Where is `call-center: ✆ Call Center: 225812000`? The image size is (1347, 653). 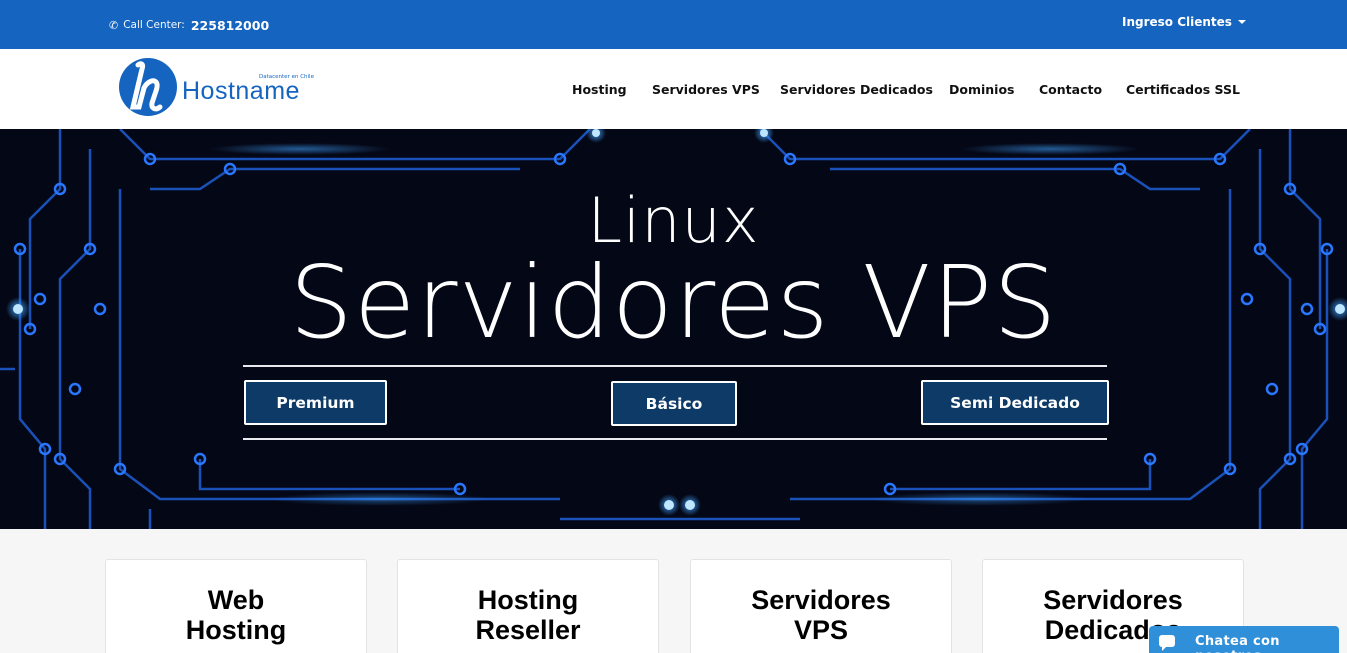
call-center: ✆ Call Center: 225812000 is located at coordinates (189, 25).